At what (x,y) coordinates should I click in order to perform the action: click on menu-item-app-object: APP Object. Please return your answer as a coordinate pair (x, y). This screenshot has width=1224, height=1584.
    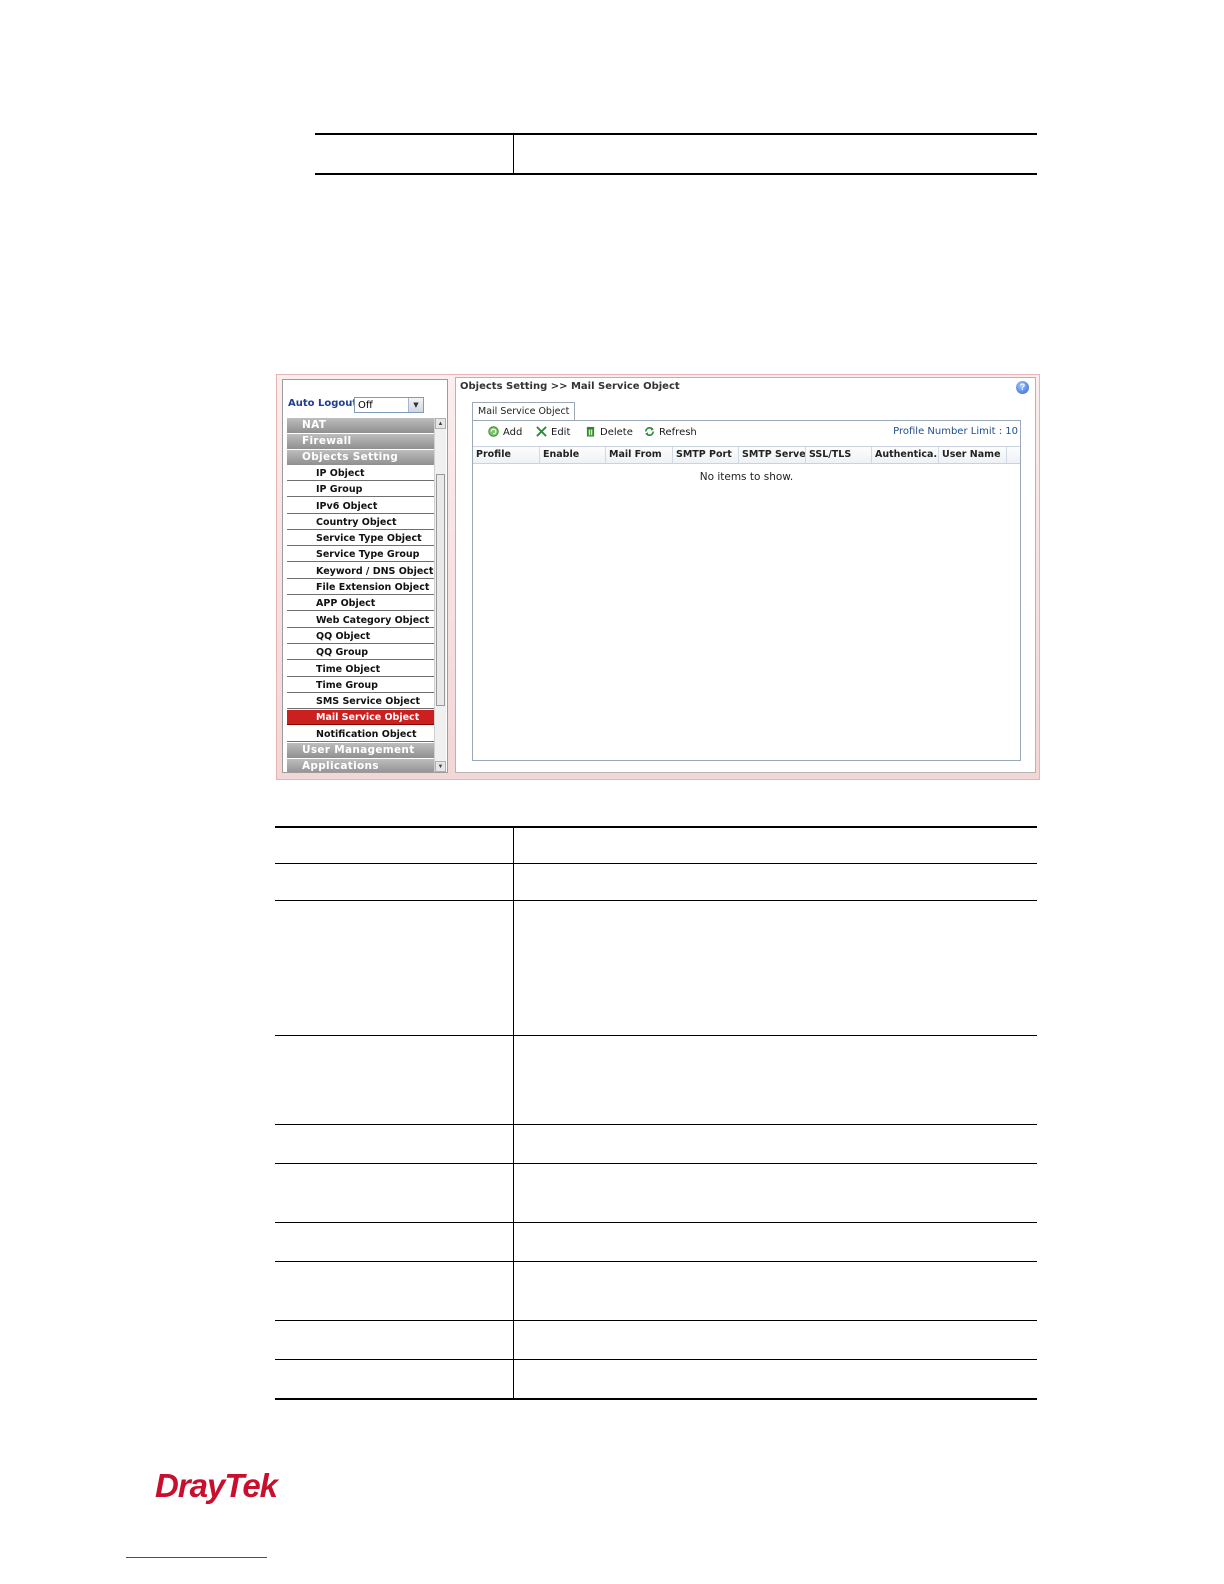
    Looking at the image, I should click on (361, 604).